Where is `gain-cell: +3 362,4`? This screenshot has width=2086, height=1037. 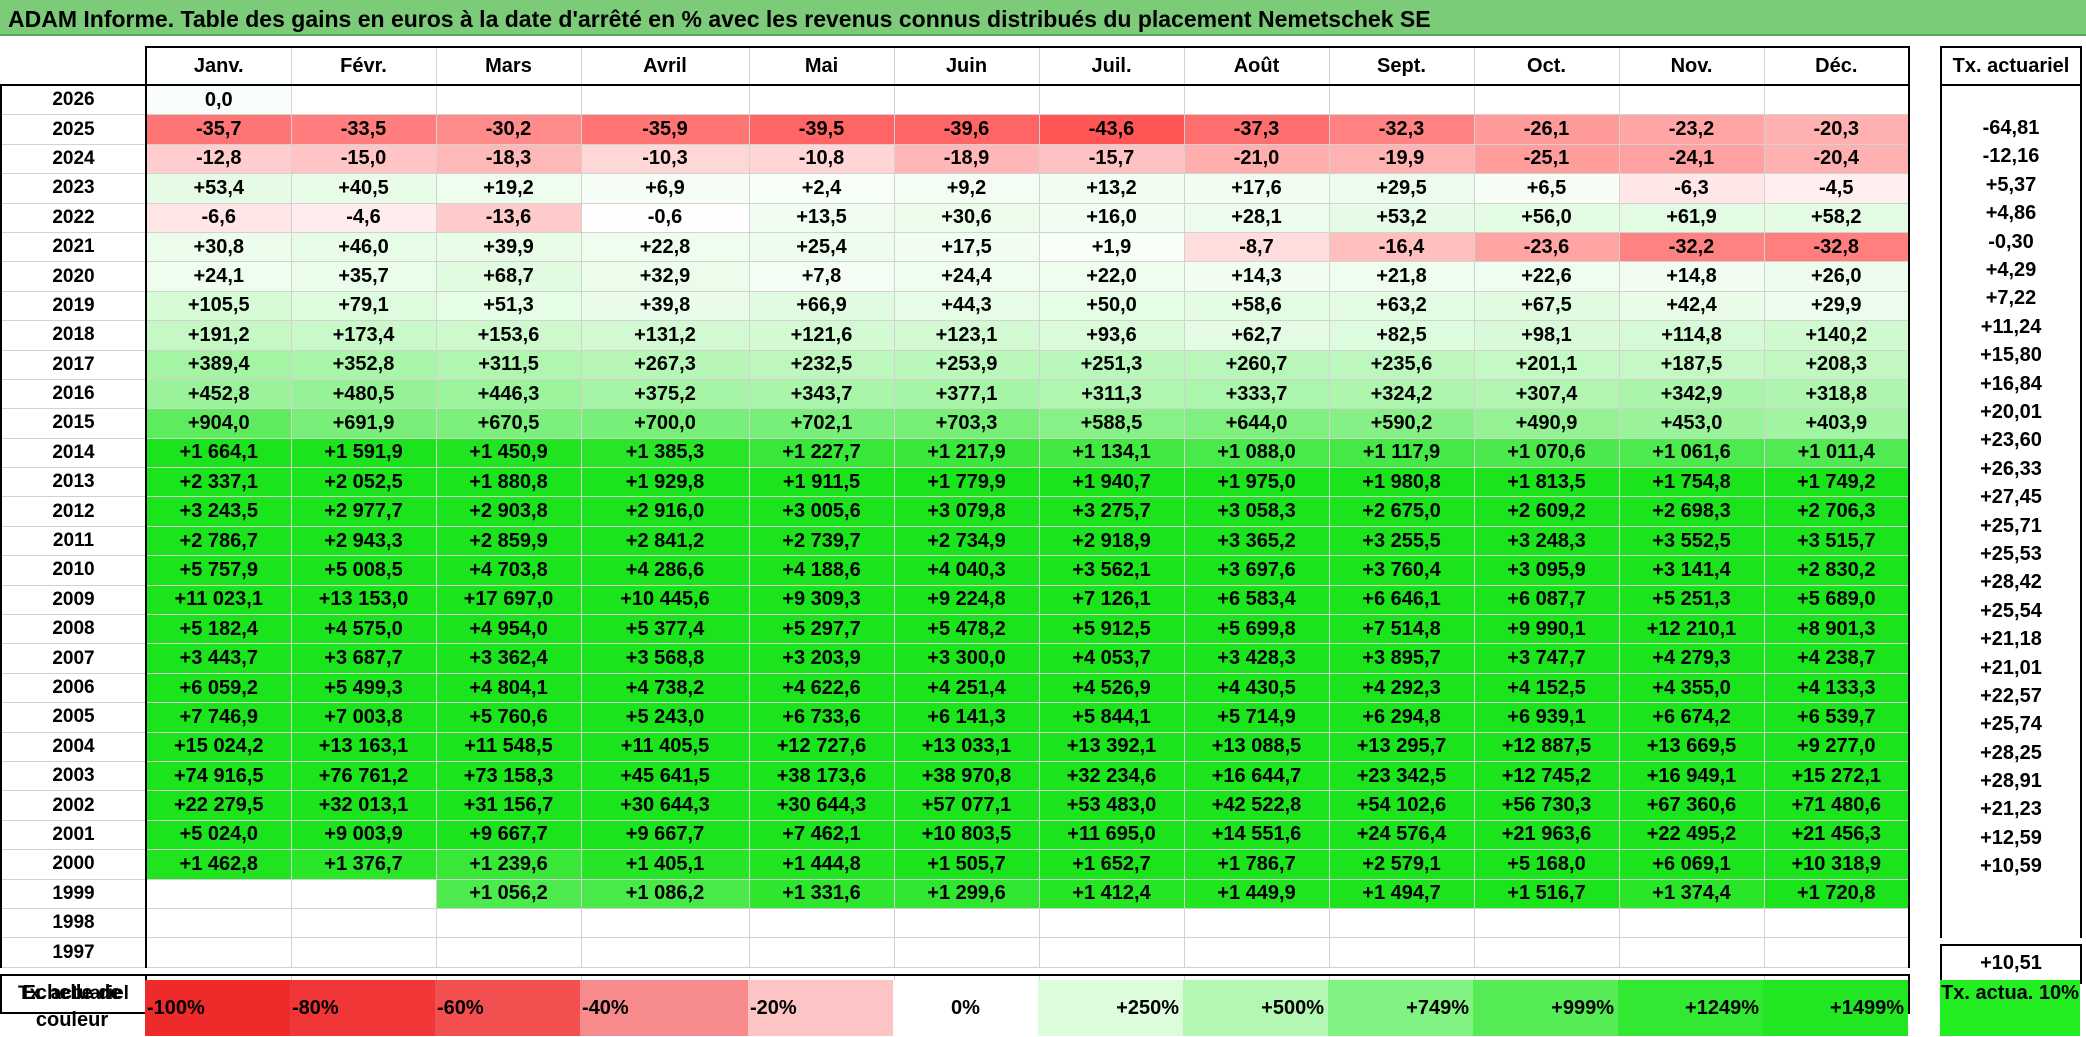
gain-cell: +3 362,4 is located at coordinates (508, 658).